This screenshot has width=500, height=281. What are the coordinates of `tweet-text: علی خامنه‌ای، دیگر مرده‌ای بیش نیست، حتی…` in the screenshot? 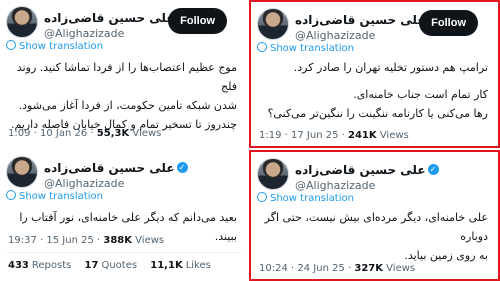 It's located at (373, 236).